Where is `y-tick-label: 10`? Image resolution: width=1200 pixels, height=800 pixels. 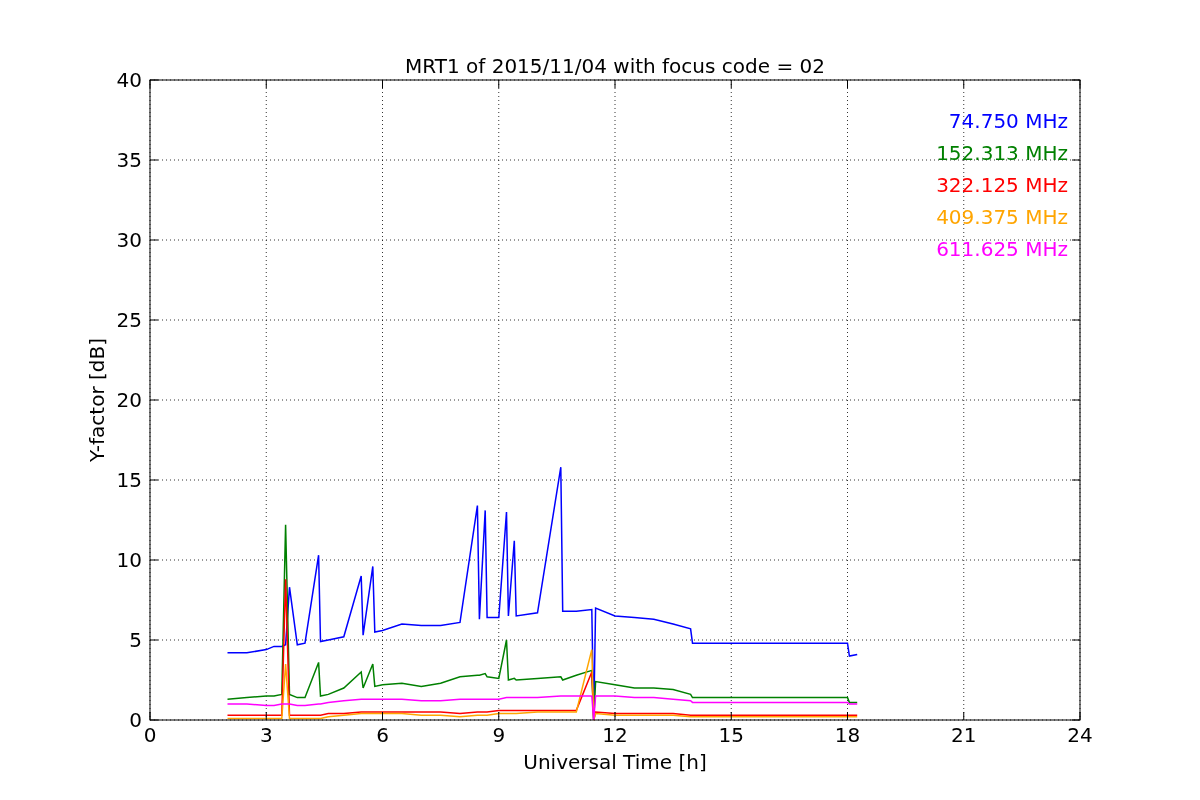 y-tick-label: 10 is located at coordinates (129, 560).